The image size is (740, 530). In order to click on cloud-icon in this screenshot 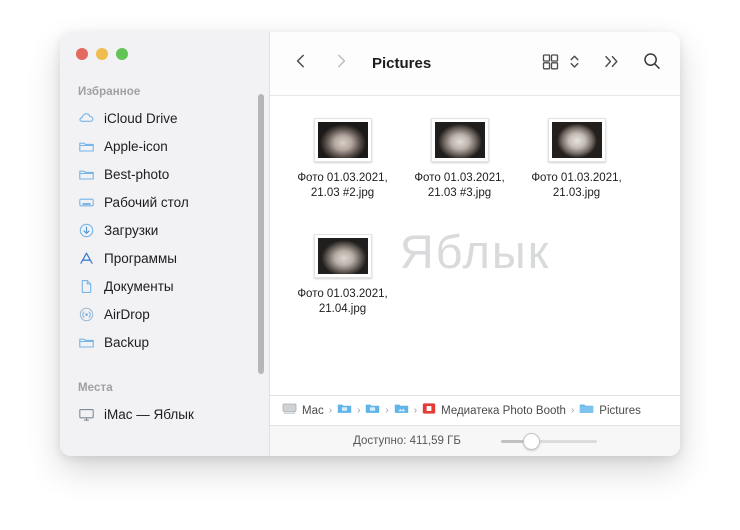, I will do `click(86, 118)`.